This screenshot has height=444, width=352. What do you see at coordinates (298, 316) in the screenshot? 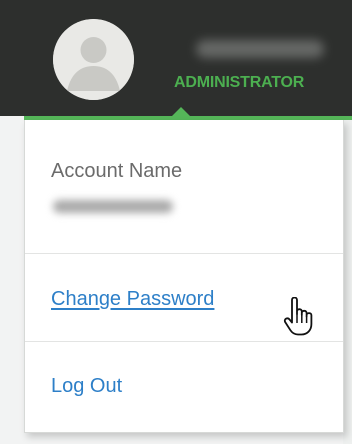
I see `hand-pointer-icon` at bounding box center [298, 316].